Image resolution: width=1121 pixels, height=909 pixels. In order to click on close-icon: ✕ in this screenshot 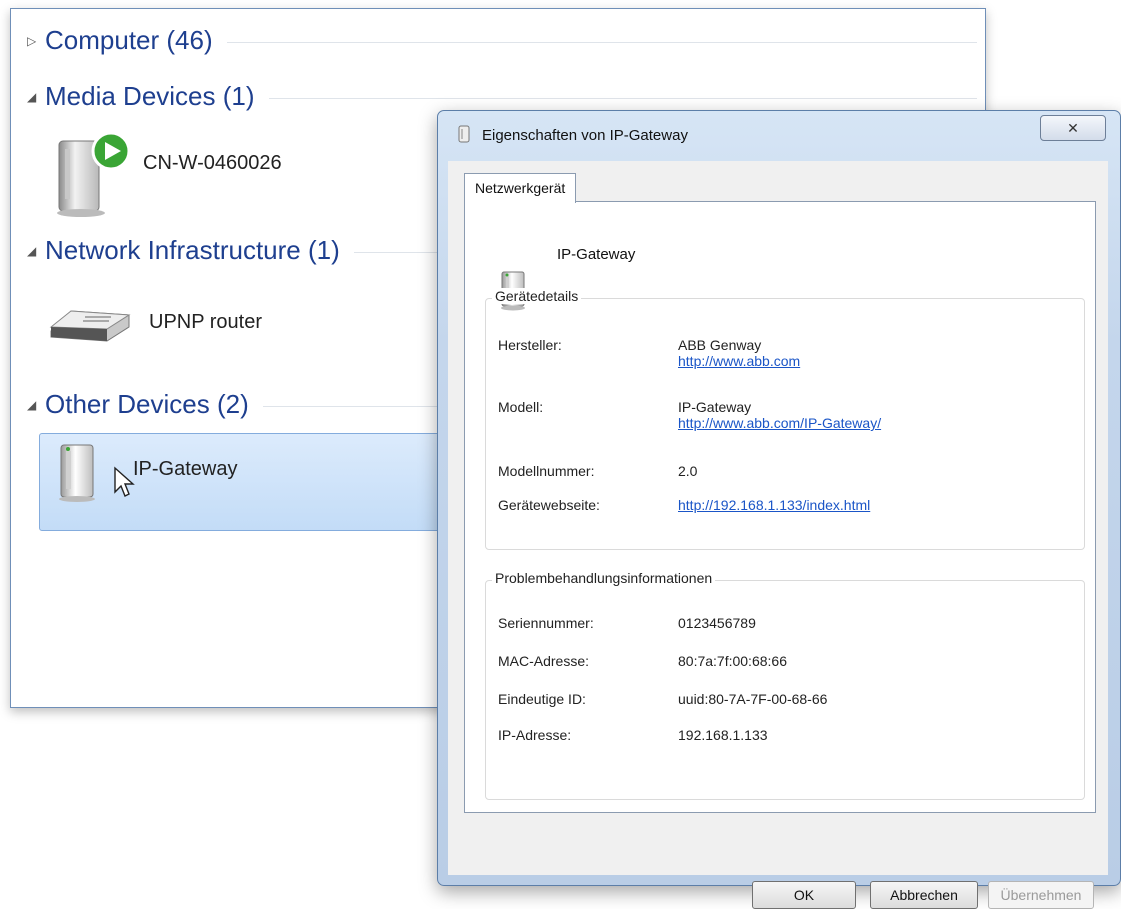, I will do `click(1073, 127)`.